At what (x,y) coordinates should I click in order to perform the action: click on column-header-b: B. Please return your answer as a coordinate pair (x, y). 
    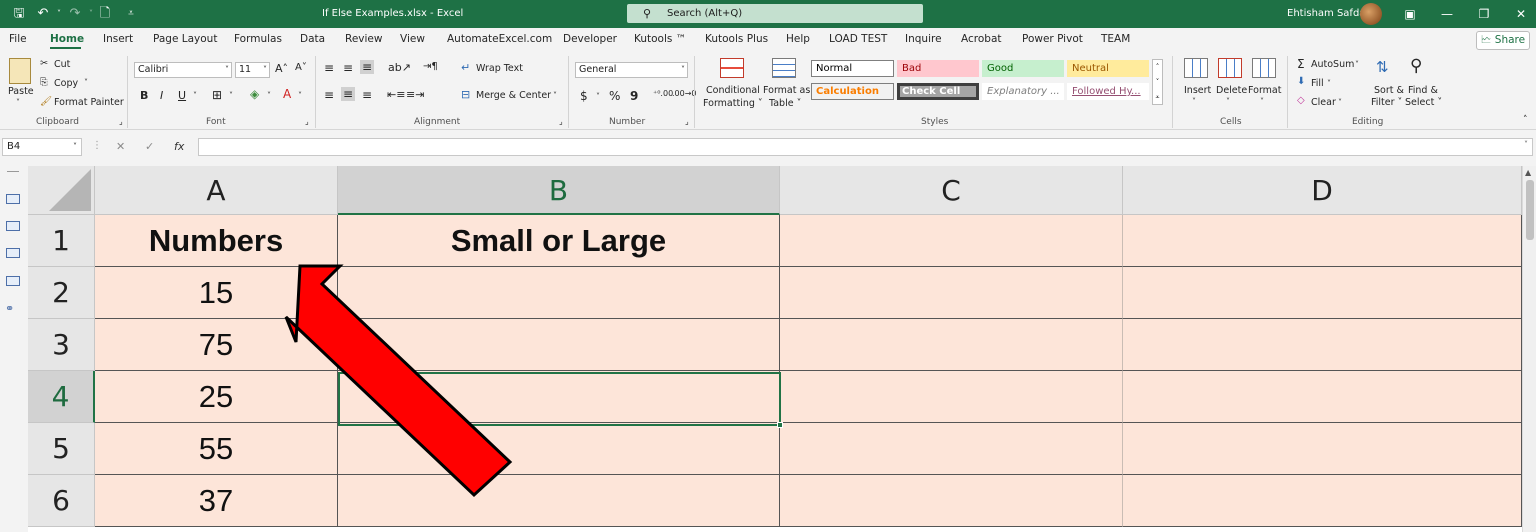
    Looking at the image, I should click on (559, 190).